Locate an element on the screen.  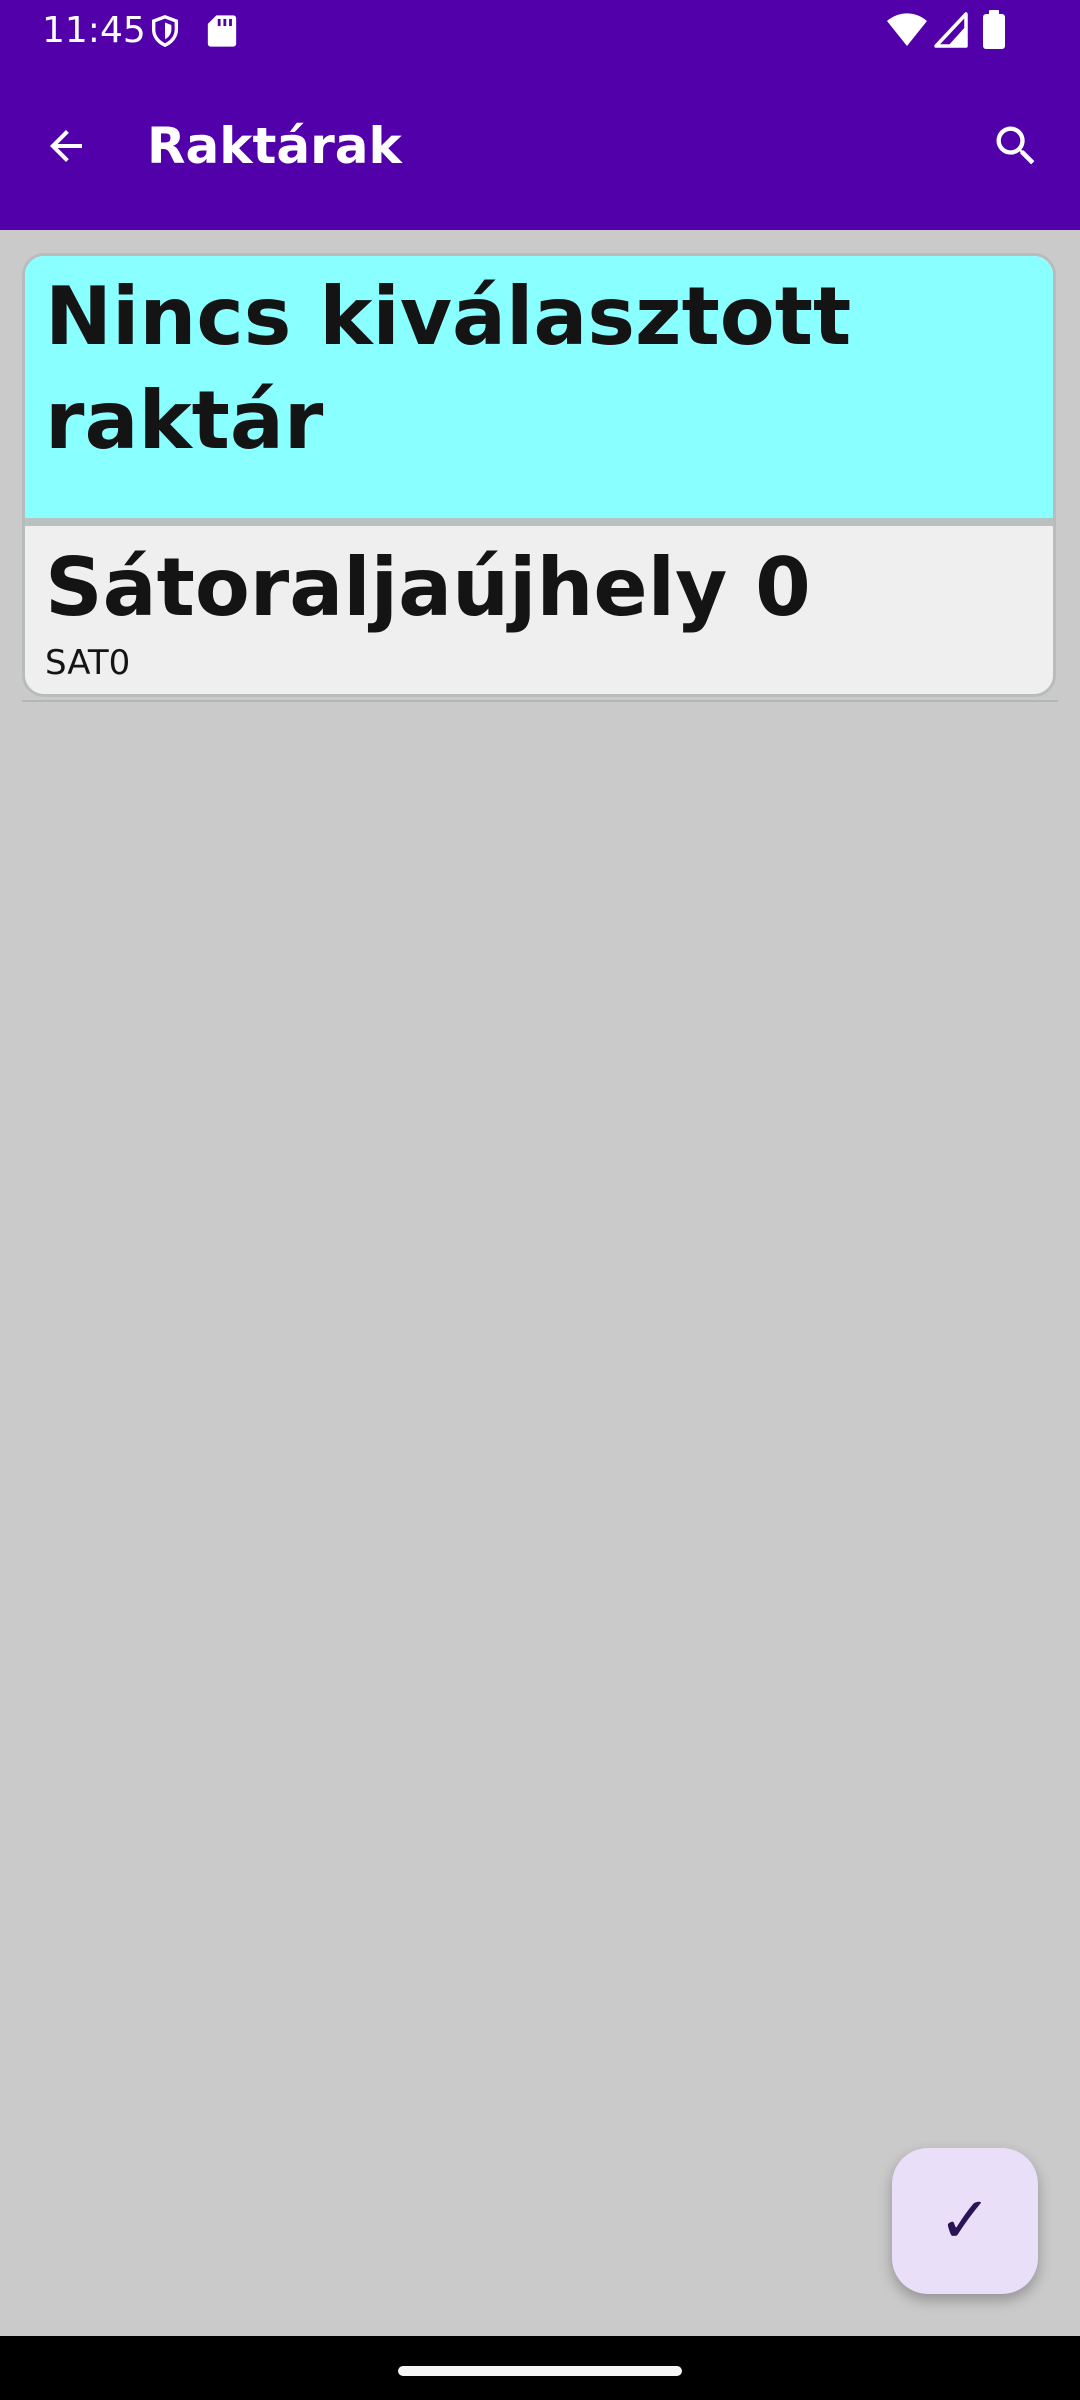
check-icon: ✓ is located at coordinates (965, 2221).